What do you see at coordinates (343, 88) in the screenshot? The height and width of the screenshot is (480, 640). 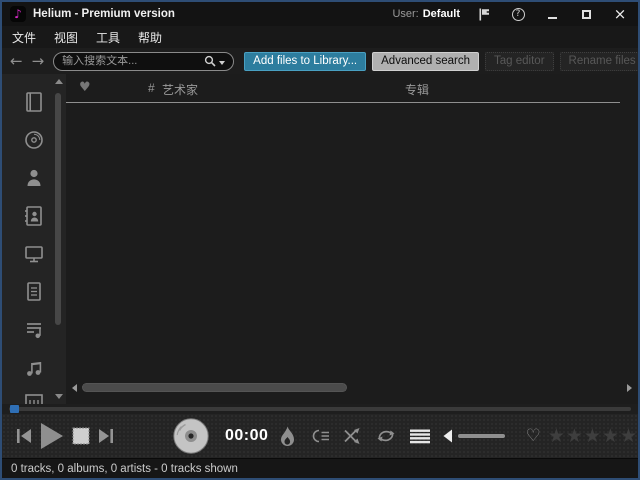 I see `track-list-header: ♥ # 艺术家 专辑` at bounding box center [343, 88].